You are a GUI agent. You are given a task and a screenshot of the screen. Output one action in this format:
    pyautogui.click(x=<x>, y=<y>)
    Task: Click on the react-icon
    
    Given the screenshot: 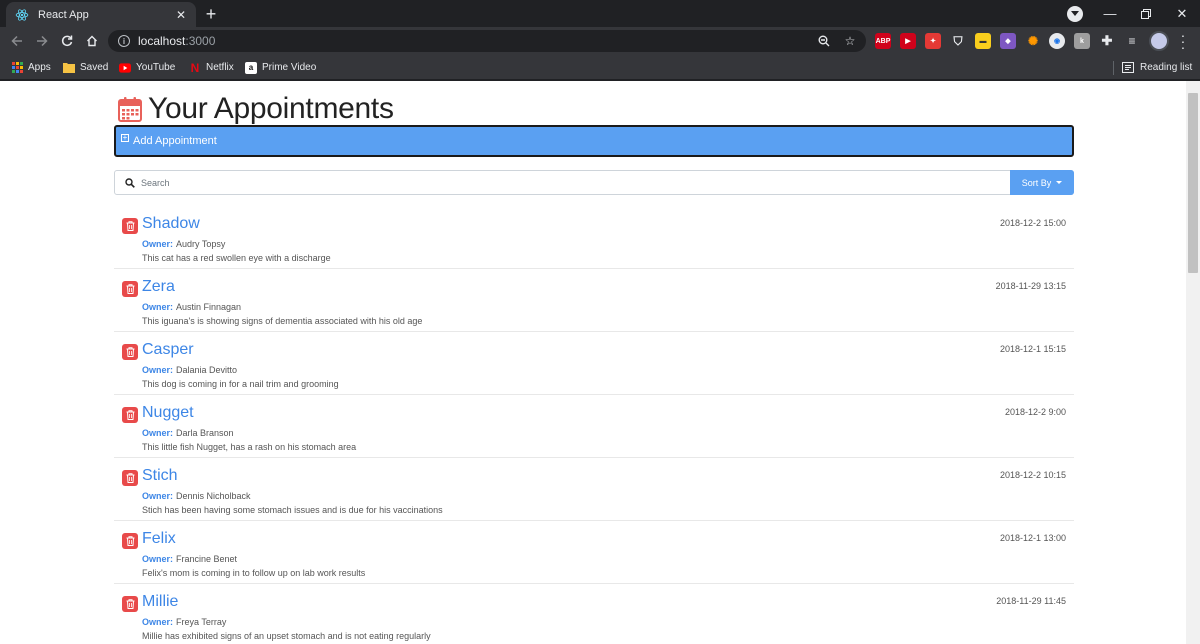 What is the action you would take?
    pyautogui.click(x=22, y=15)
    